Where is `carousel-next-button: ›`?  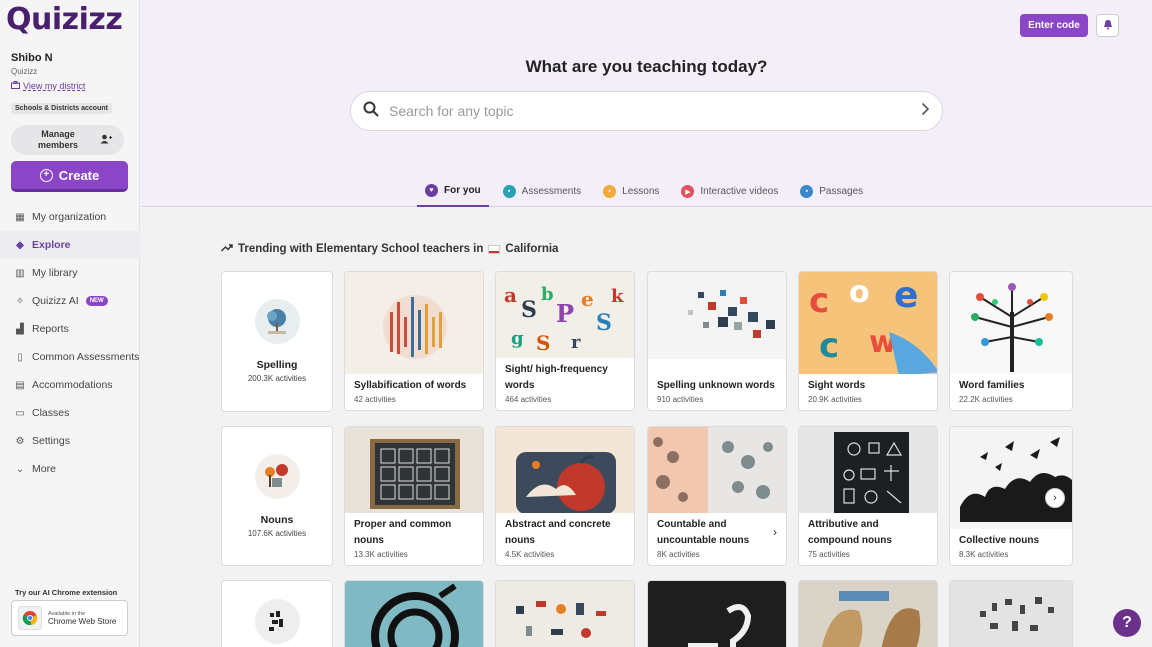
carousel-next-button: › is located at coordinates (1055, 498).